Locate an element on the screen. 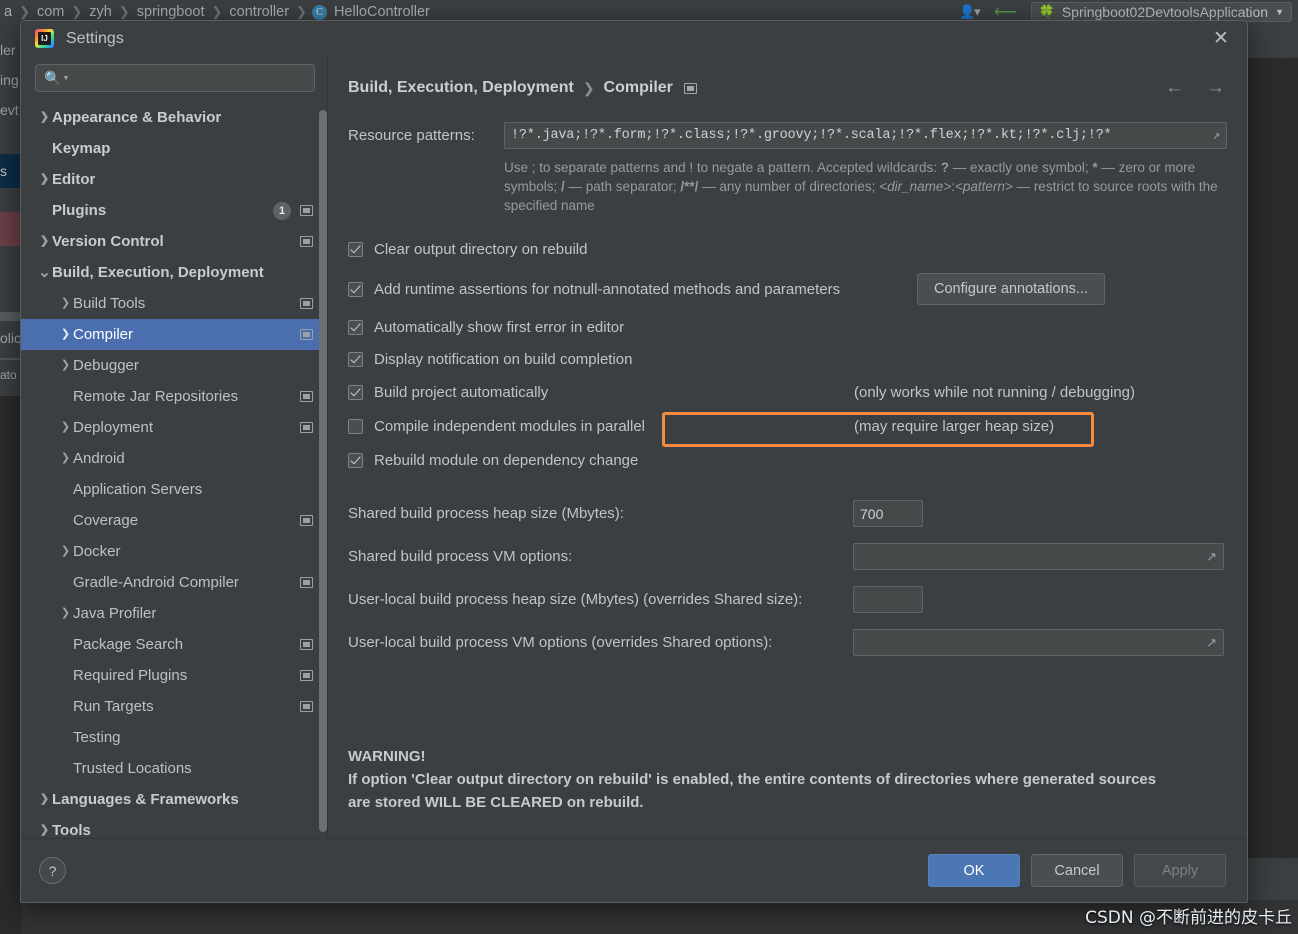 The height and width of the screenshot is (934, 1298). tree-item-tools: ❯ Tools is located at coordinates (174, 826).